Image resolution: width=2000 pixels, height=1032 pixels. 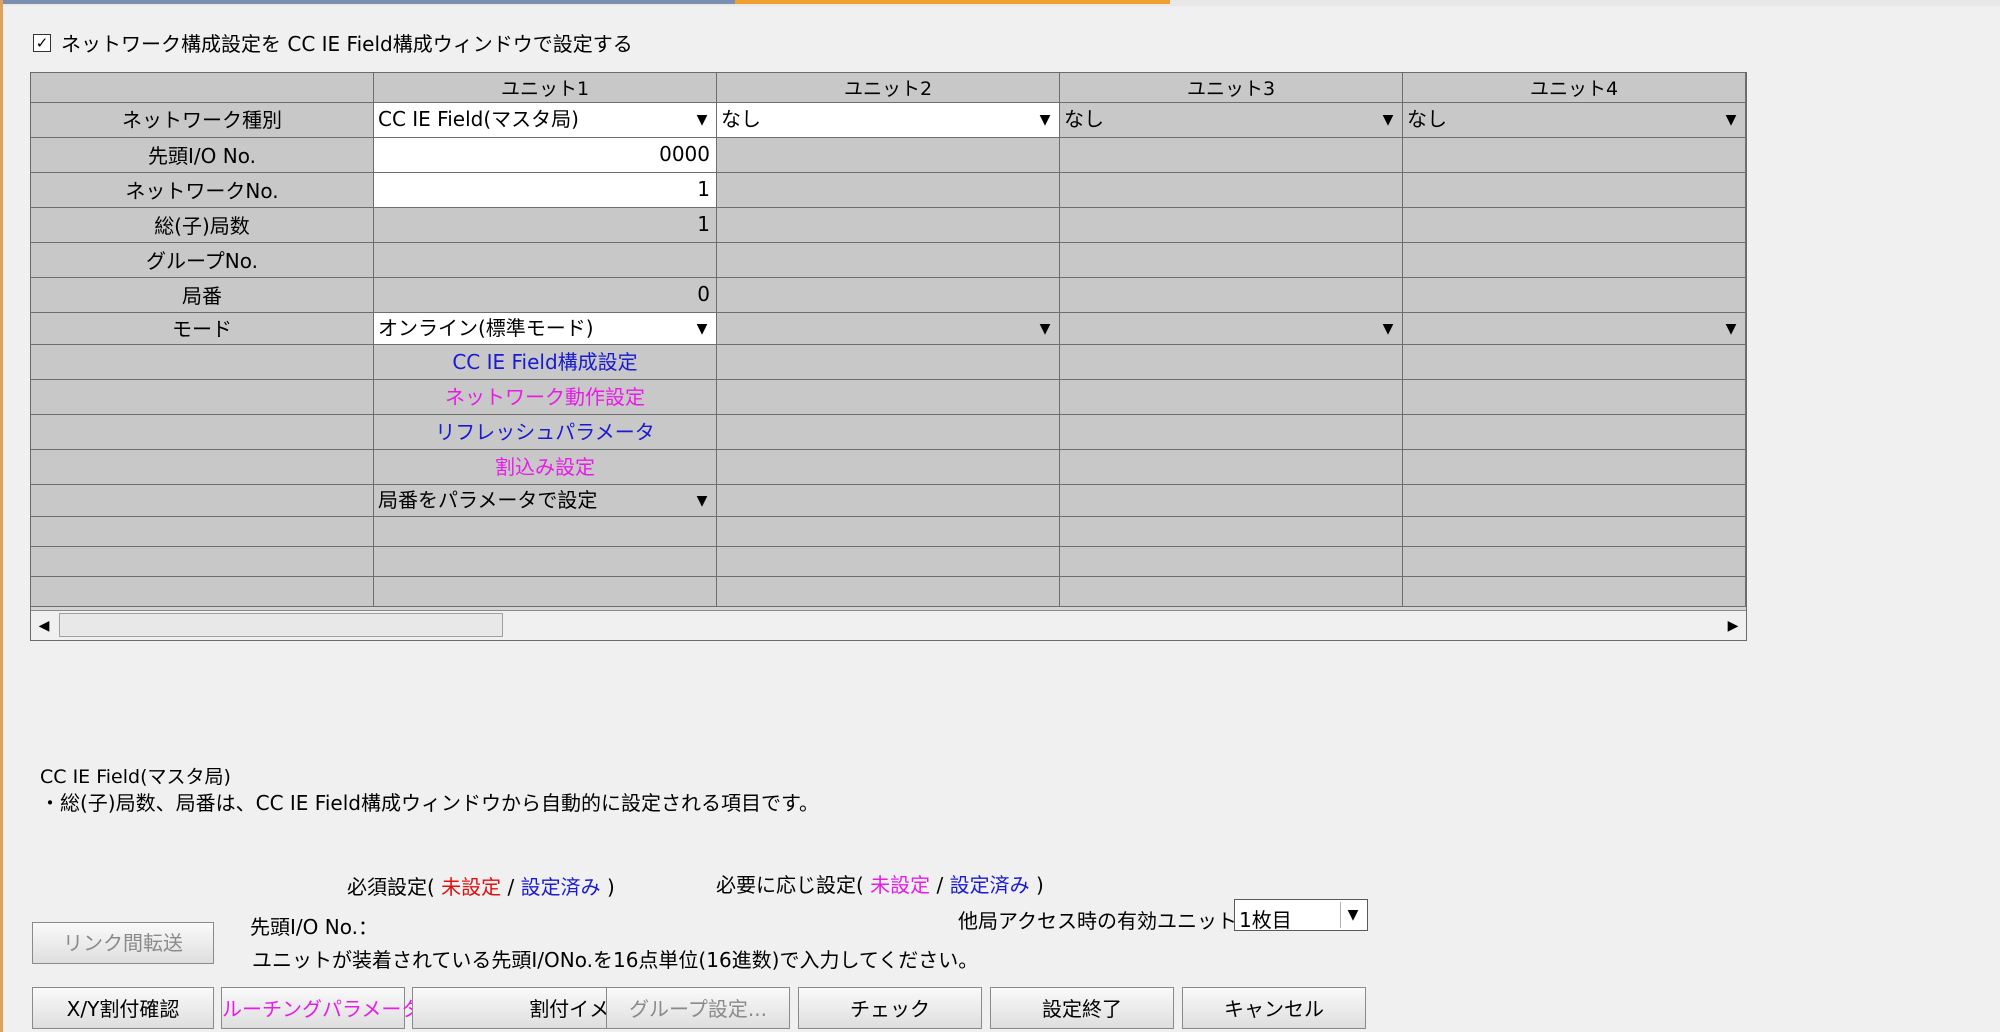 I want to click on column-header-unit2: ユニット2, so click(x=888, y=88).